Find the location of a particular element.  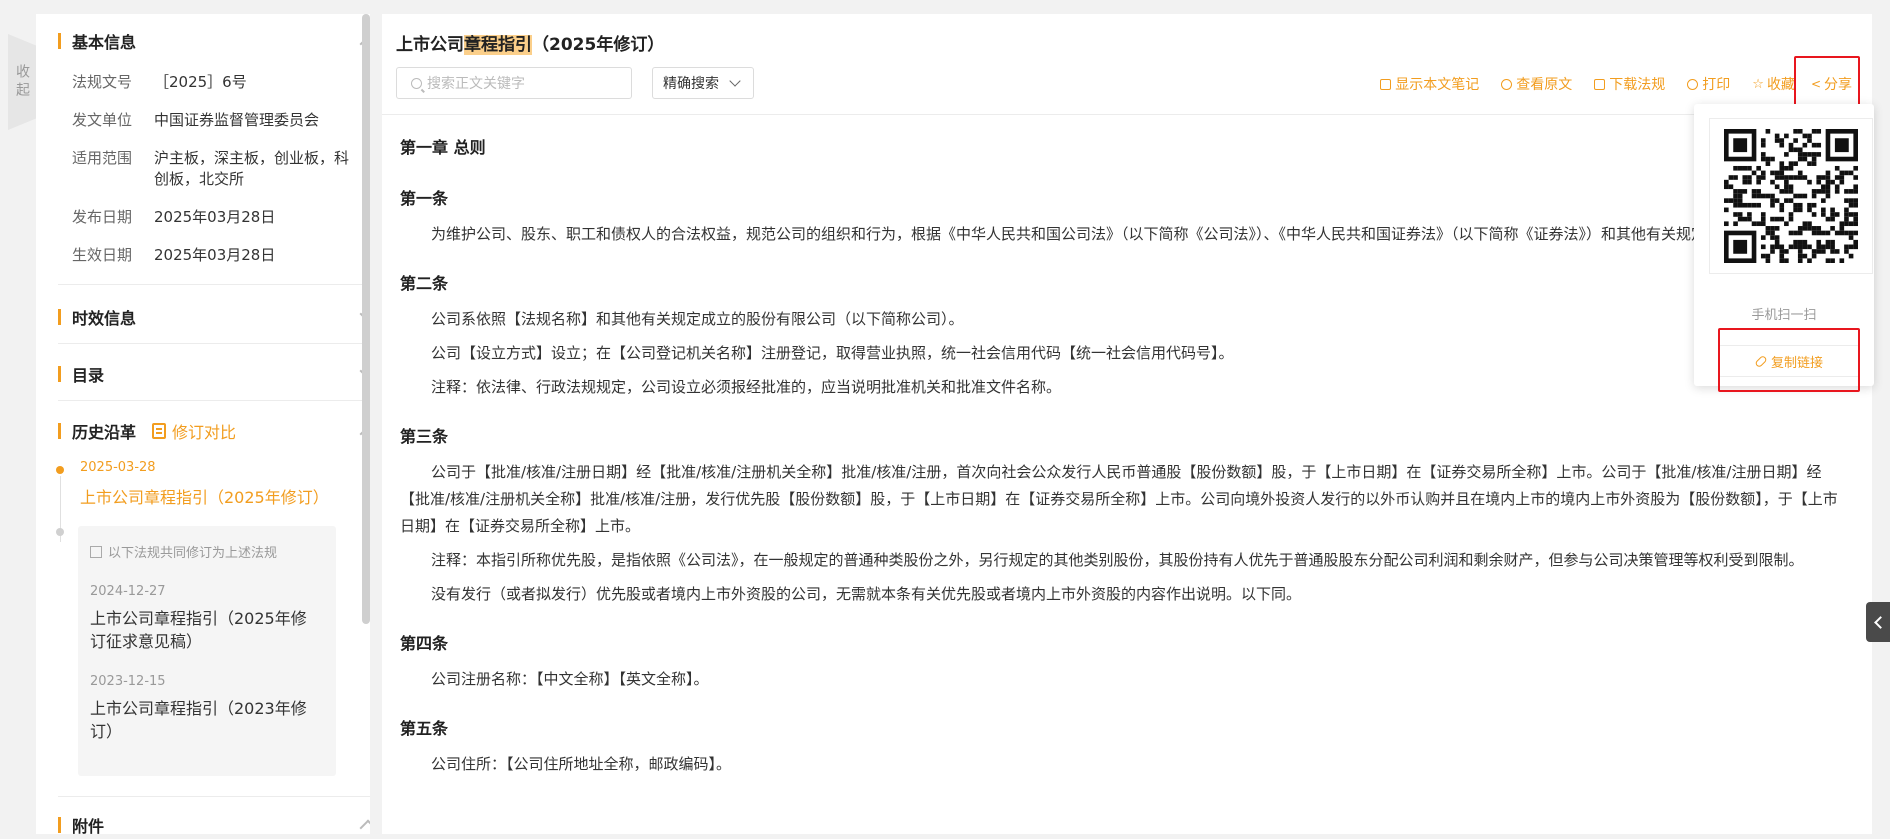

show-notes-button: 显示本文笔记 is located at coordinates (1429, 84).